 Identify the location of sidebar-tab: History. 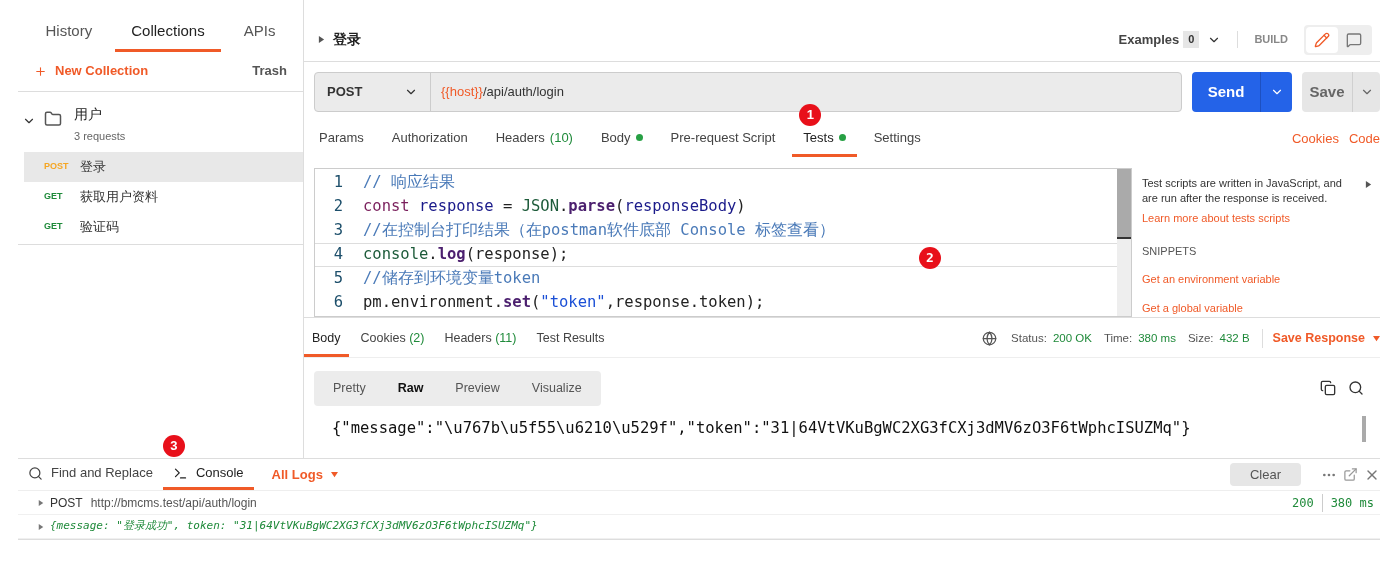
(69, 36).